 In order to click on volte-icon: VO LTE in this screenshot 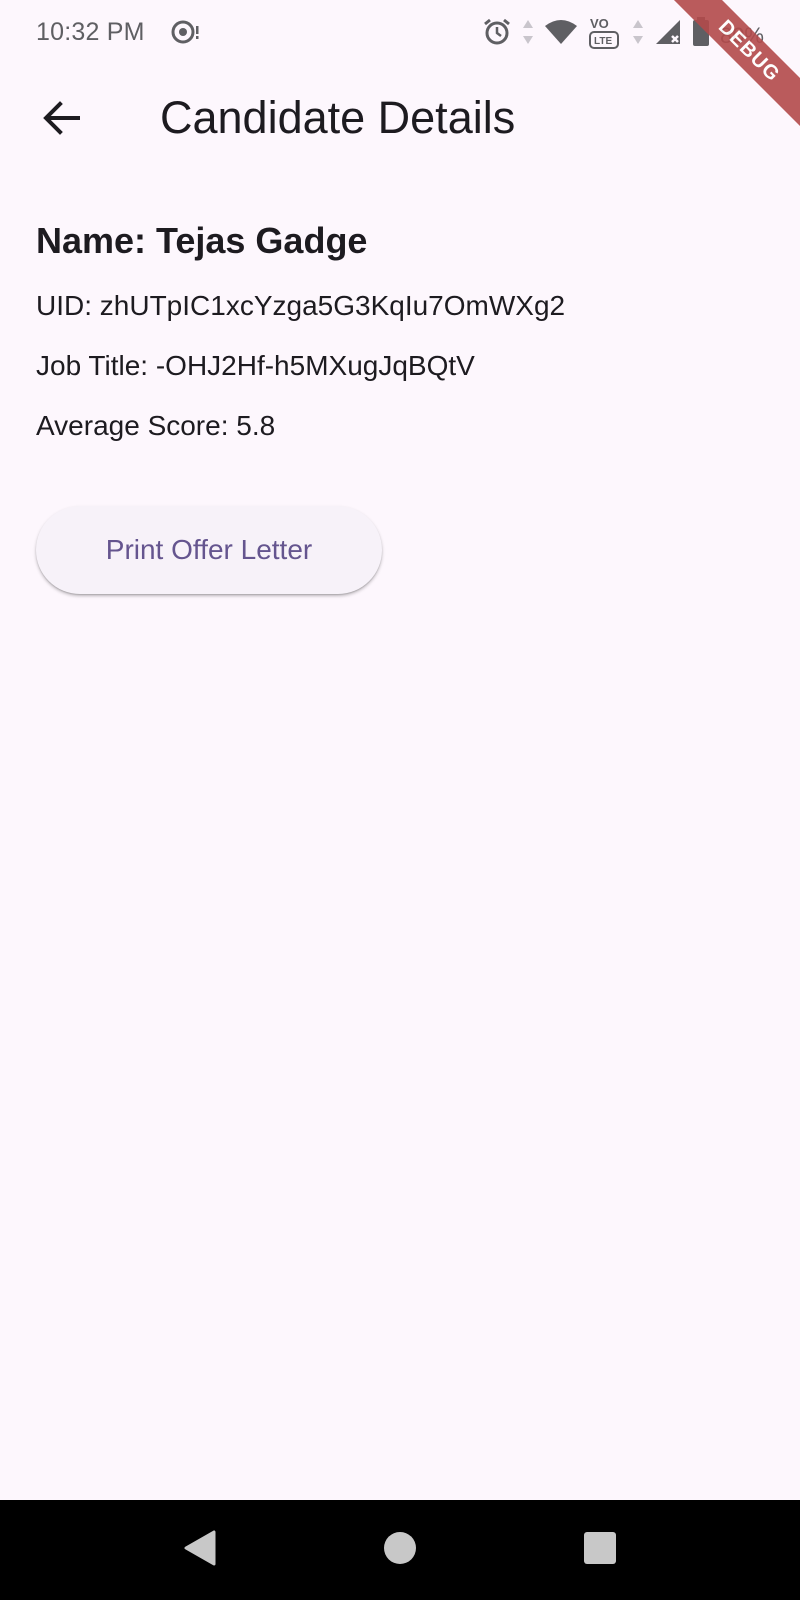, I will do `click(605, 35)`.